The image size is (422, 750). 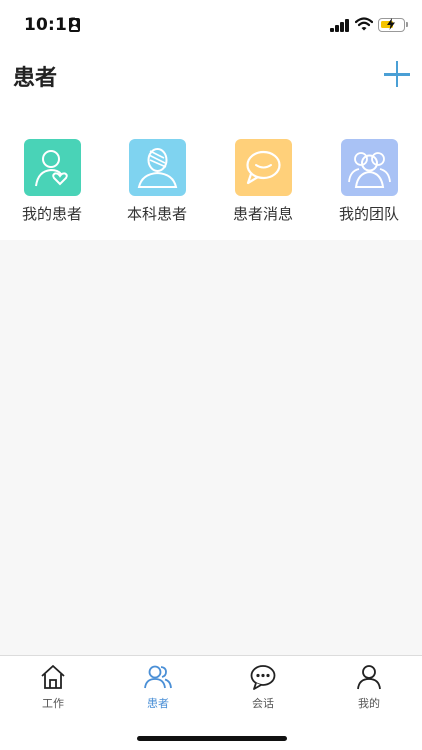 I want to click on quick-link-my-patients: 我的患者, so click(x=52, y=183).